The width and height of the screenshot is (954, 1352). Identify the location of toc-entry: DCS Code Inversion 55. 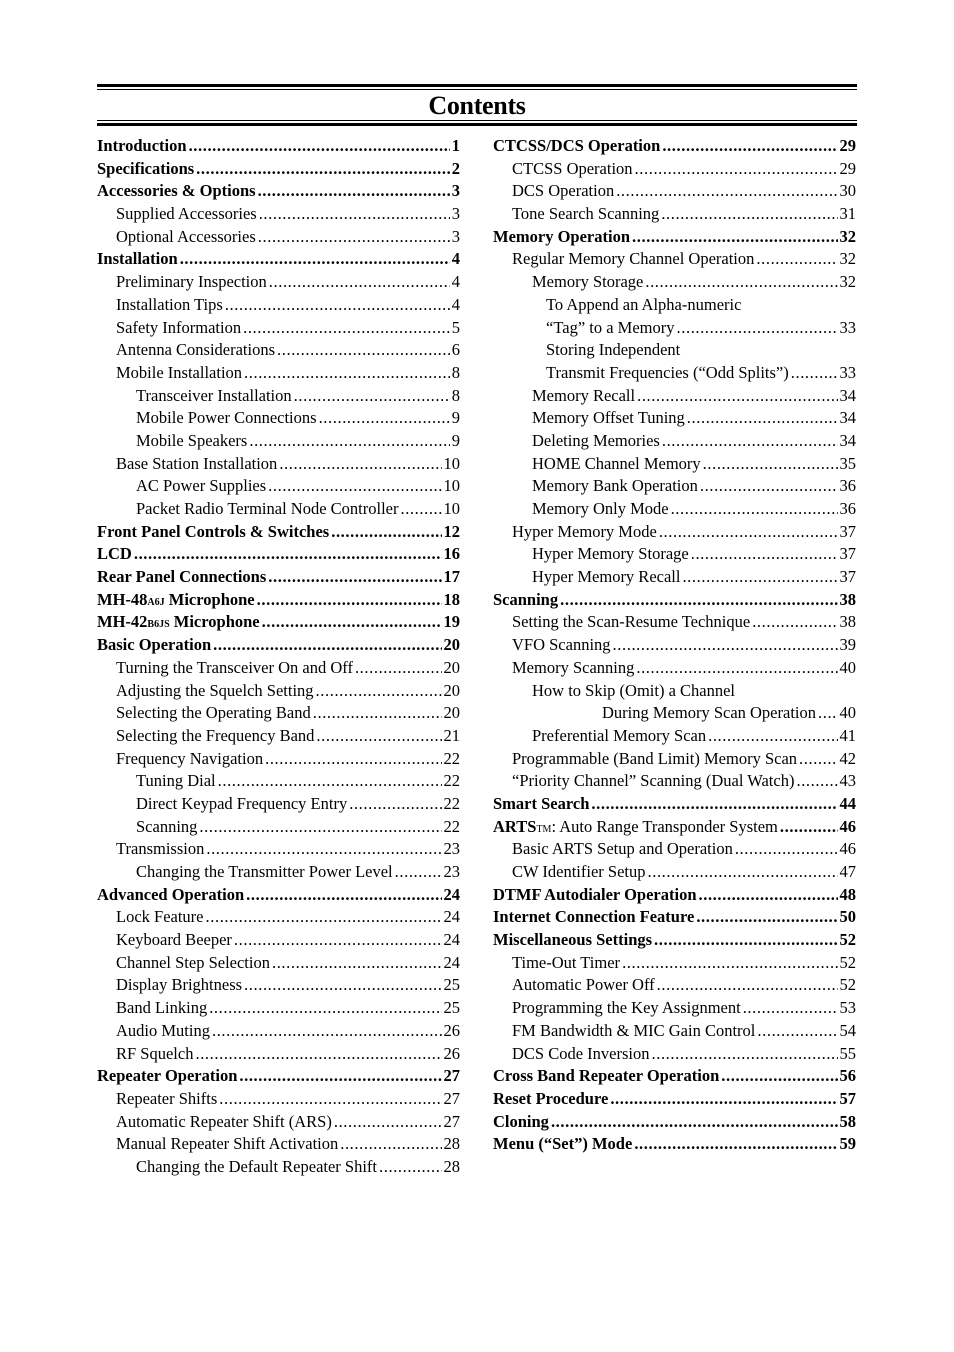
(674, 1054).